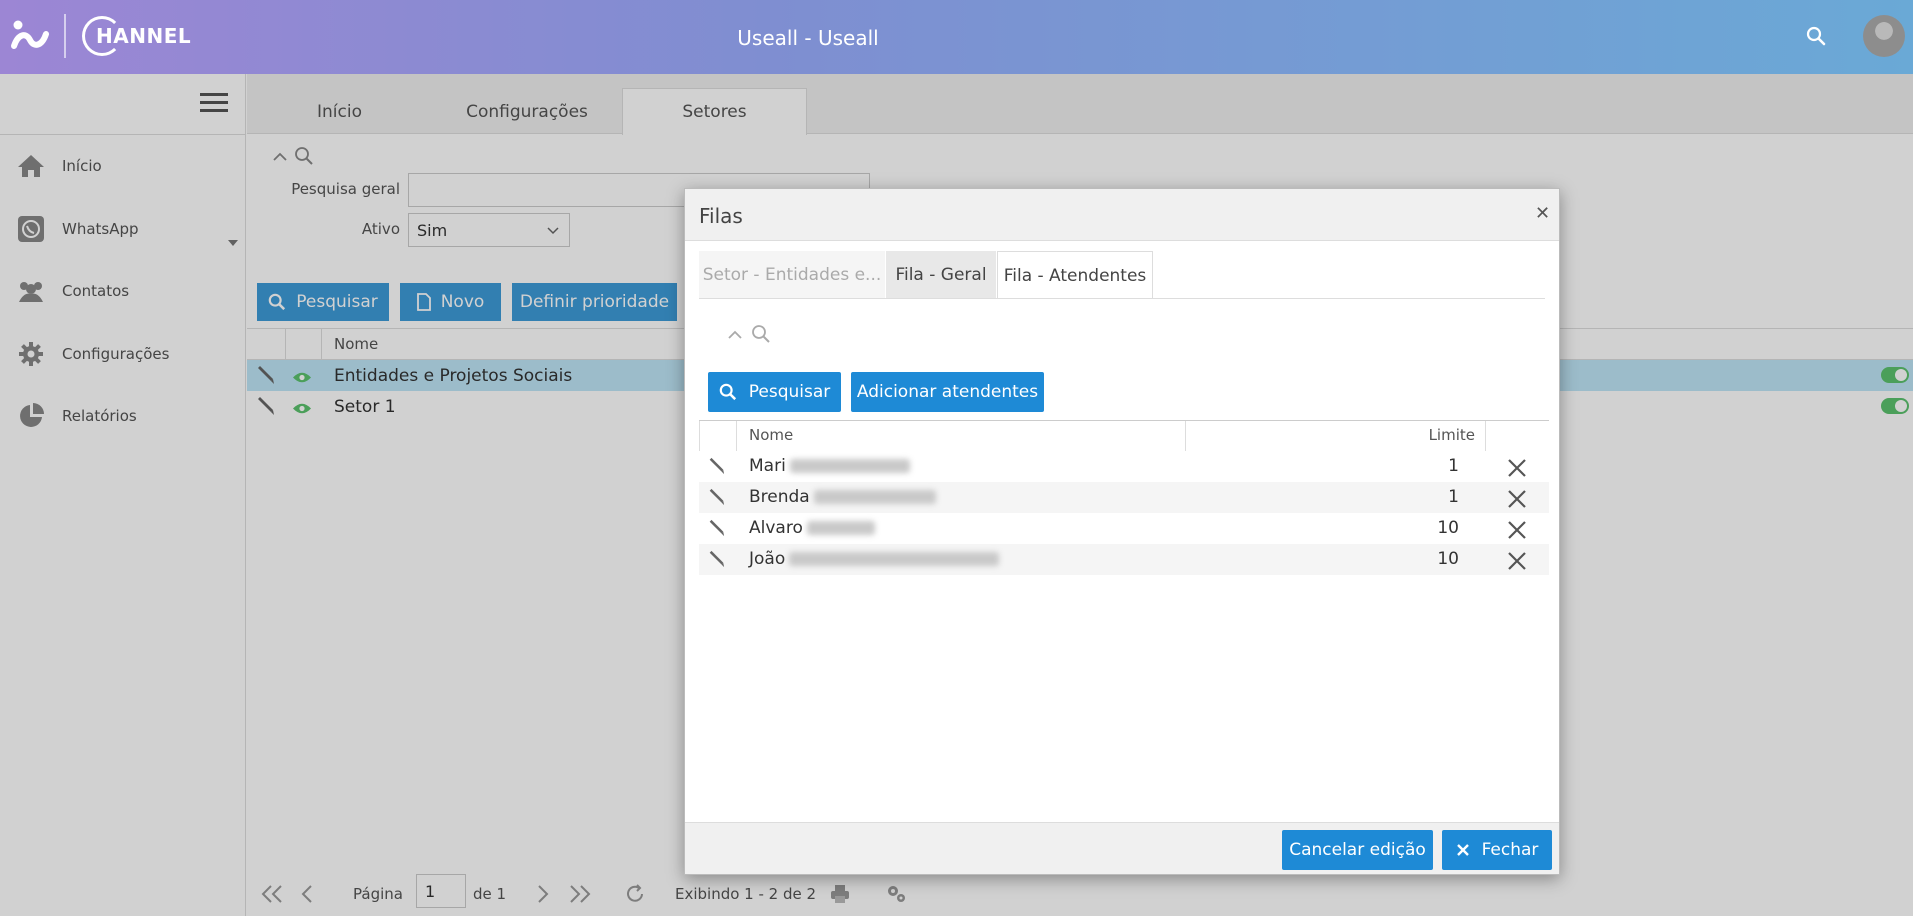 This screenshot has height=916, width=1913. Describe the element at coordinates (789, 392) in the screenshot. I see `search-button-label: Pesquisar` at that location.